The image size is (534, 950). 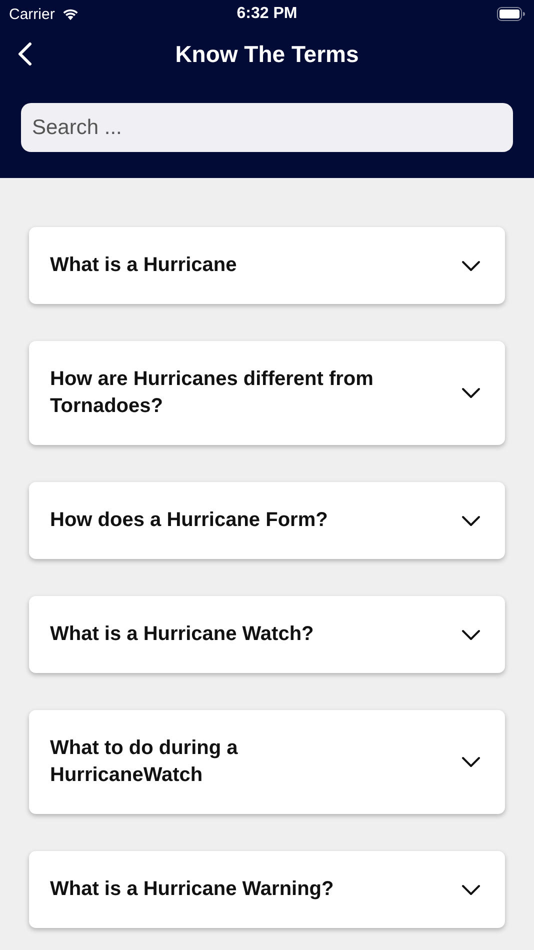 What do you see at coordinates (25, 54) in the screenshot?
I see `back-button` at bounding box center [25, 54].